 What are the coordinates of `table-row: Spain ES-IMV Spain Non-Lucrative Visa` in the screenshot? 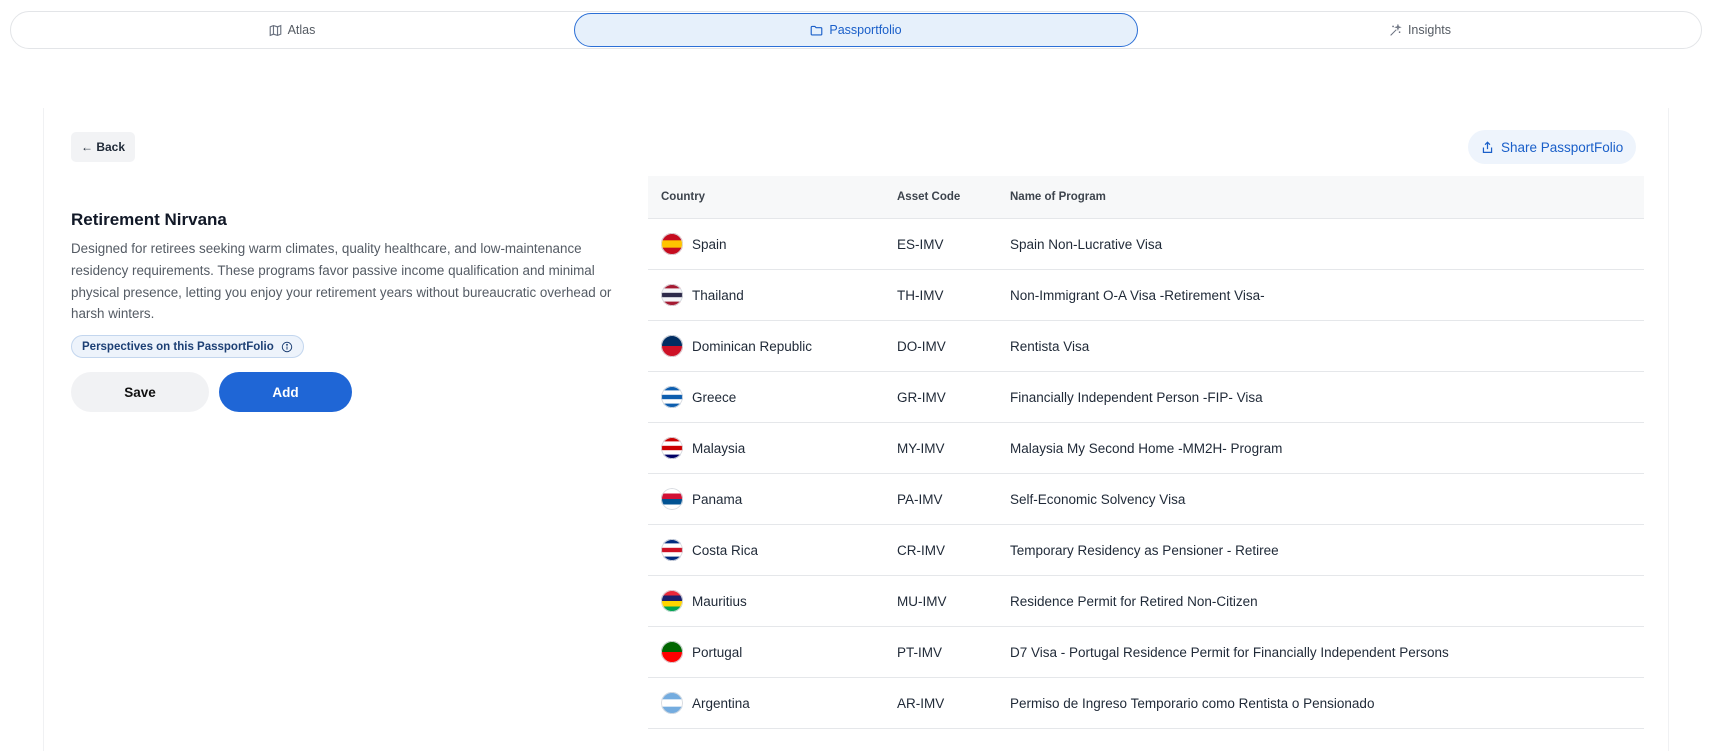 It's located at (1146, 244).